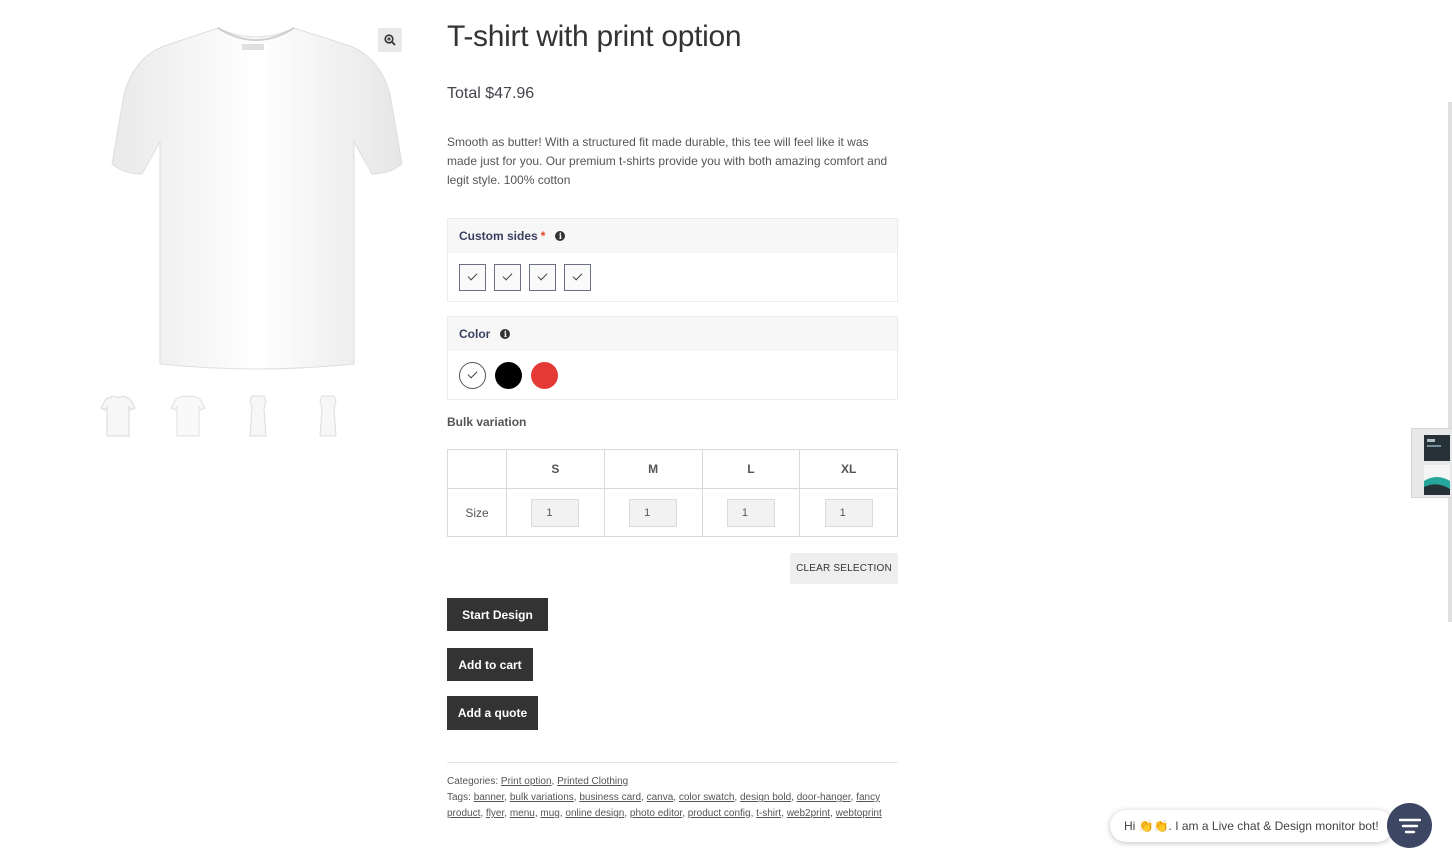 The width and height of the screenshot is (1452, 861). Describe the element at coordinates (672, 334) in the screenshot. I see `color-header: Color i` at that location.